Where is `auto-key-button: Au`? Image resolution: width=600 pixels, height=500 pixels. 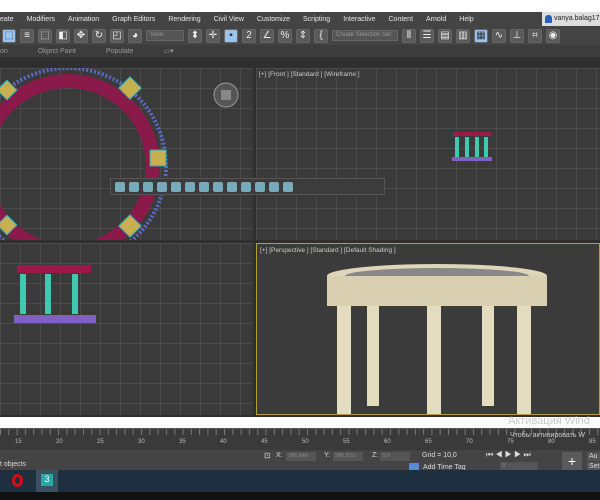 auto-key-button: Au is located at coordinates (593, 456).